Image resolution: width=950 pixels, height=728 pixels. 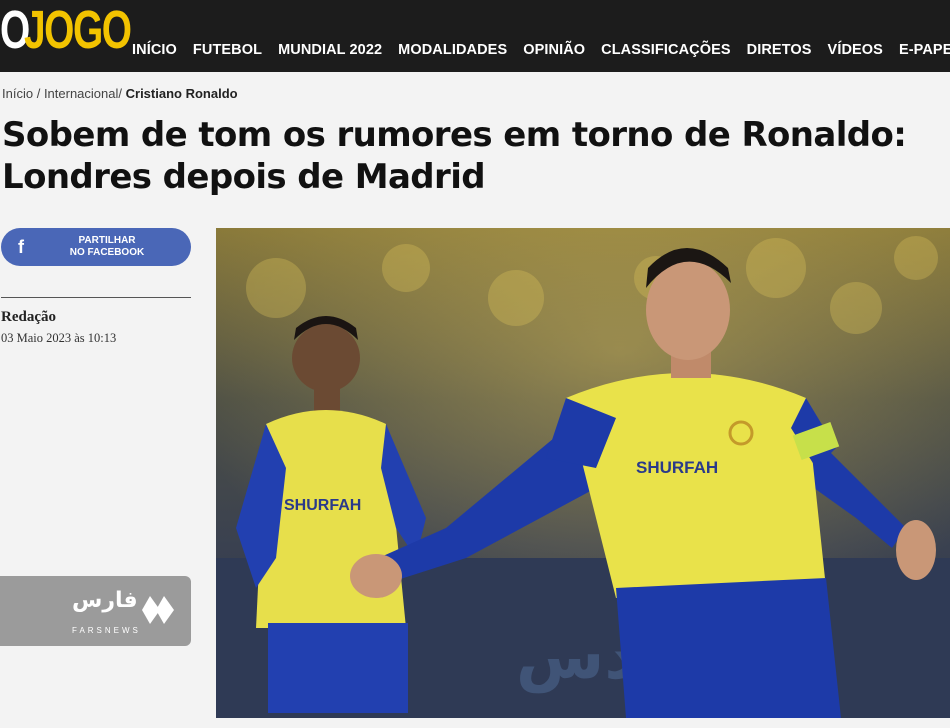 I want to click on sidebar-divider, so click(x=96, y=297).